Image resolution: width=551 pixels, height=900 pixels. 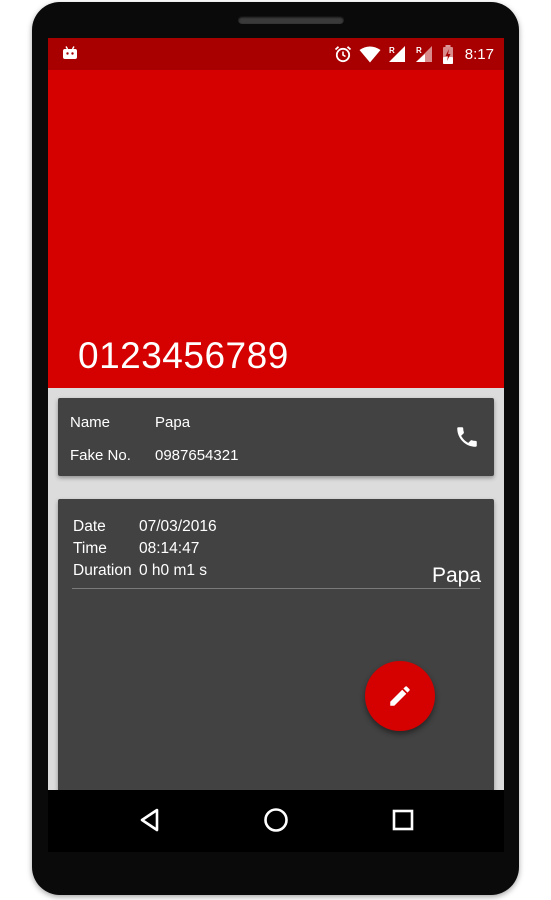 I want to click on back-icon, so click(x=151, y=820).